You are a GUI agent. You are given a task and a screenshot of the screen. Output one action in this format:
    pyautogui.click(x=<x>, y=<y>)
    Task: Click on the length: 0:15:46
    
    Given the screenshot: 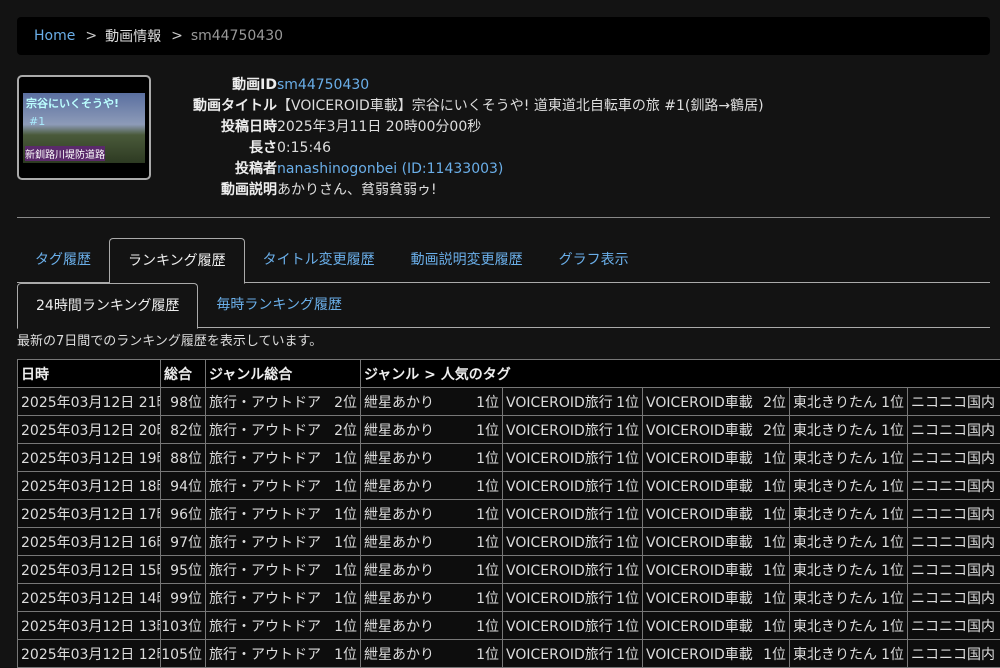 What is the action you would take?
    pyautogui.click(x=304, y=148)
    